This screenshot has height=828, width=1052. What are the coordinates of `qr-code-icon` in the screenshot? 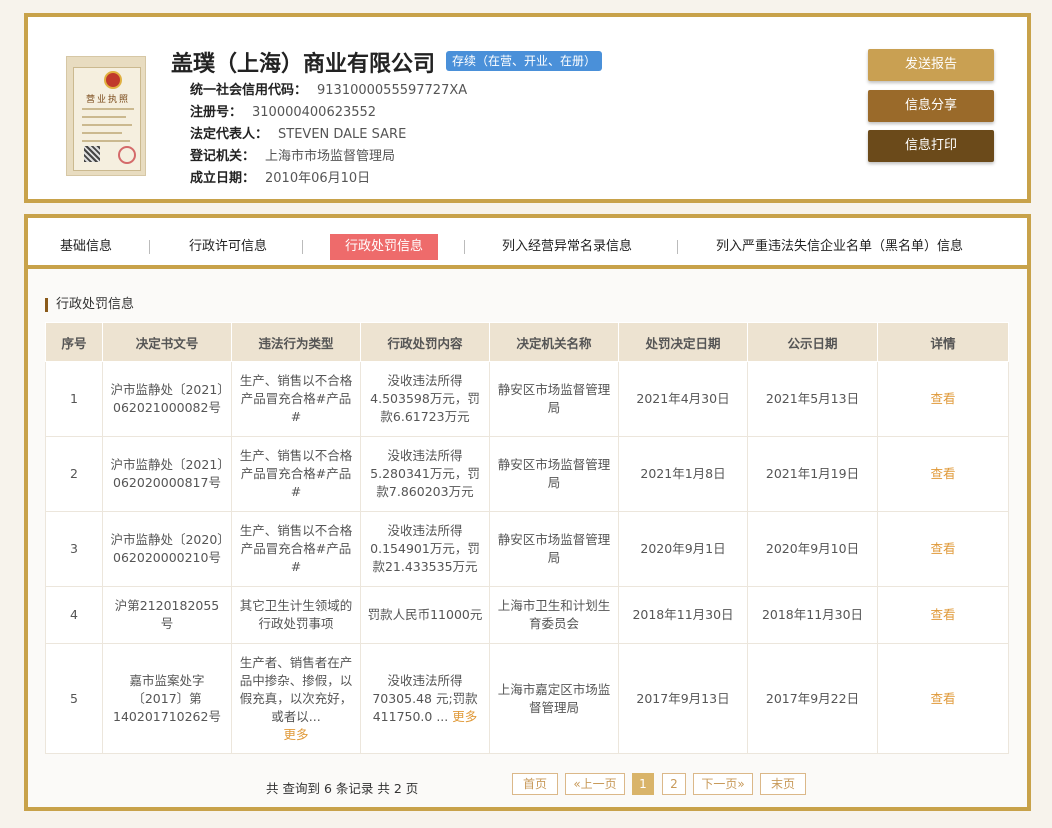 It's located at (92, 154).